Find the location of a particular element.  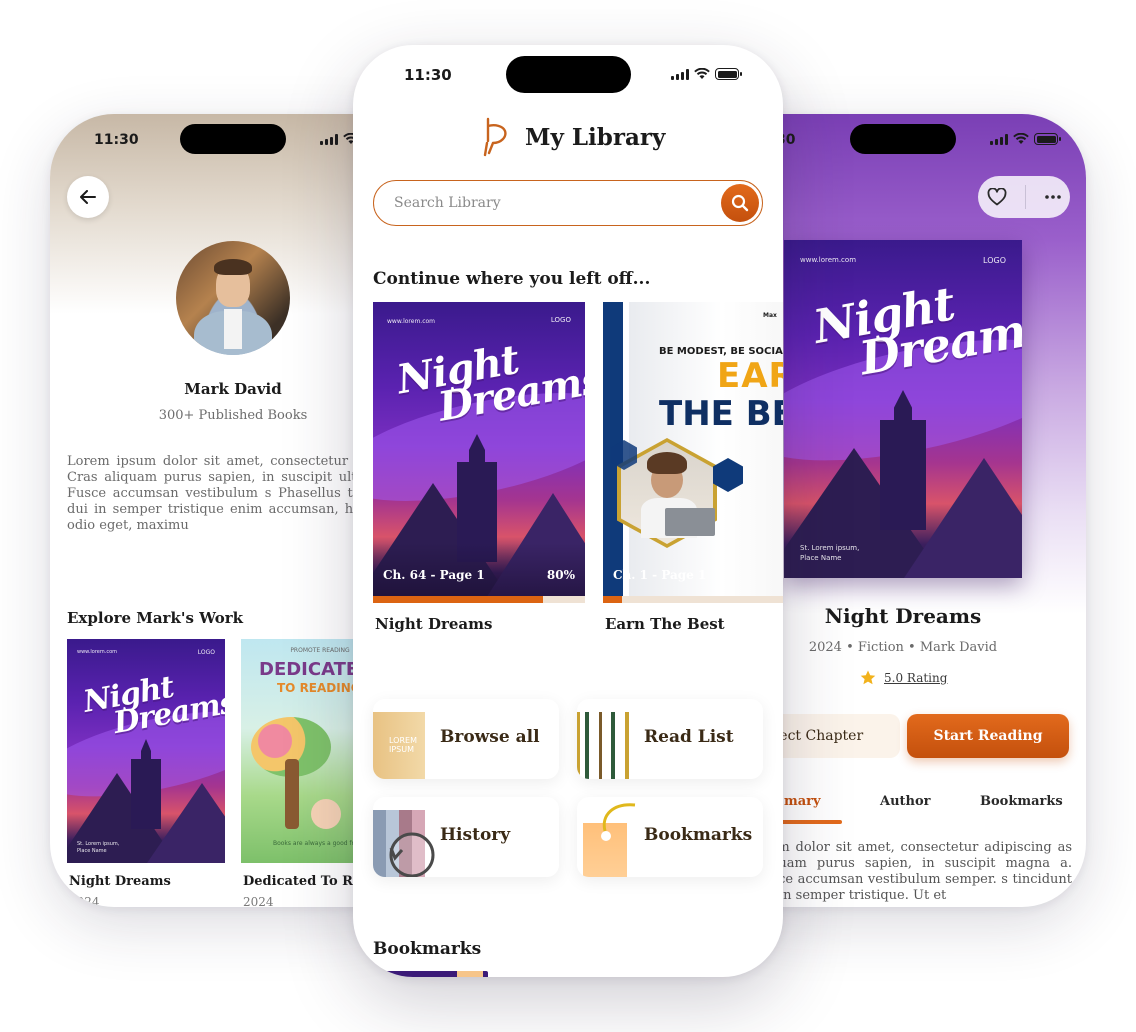

progress-label: Ch. 64 - Page 1 is located at coordinates (434, 575).